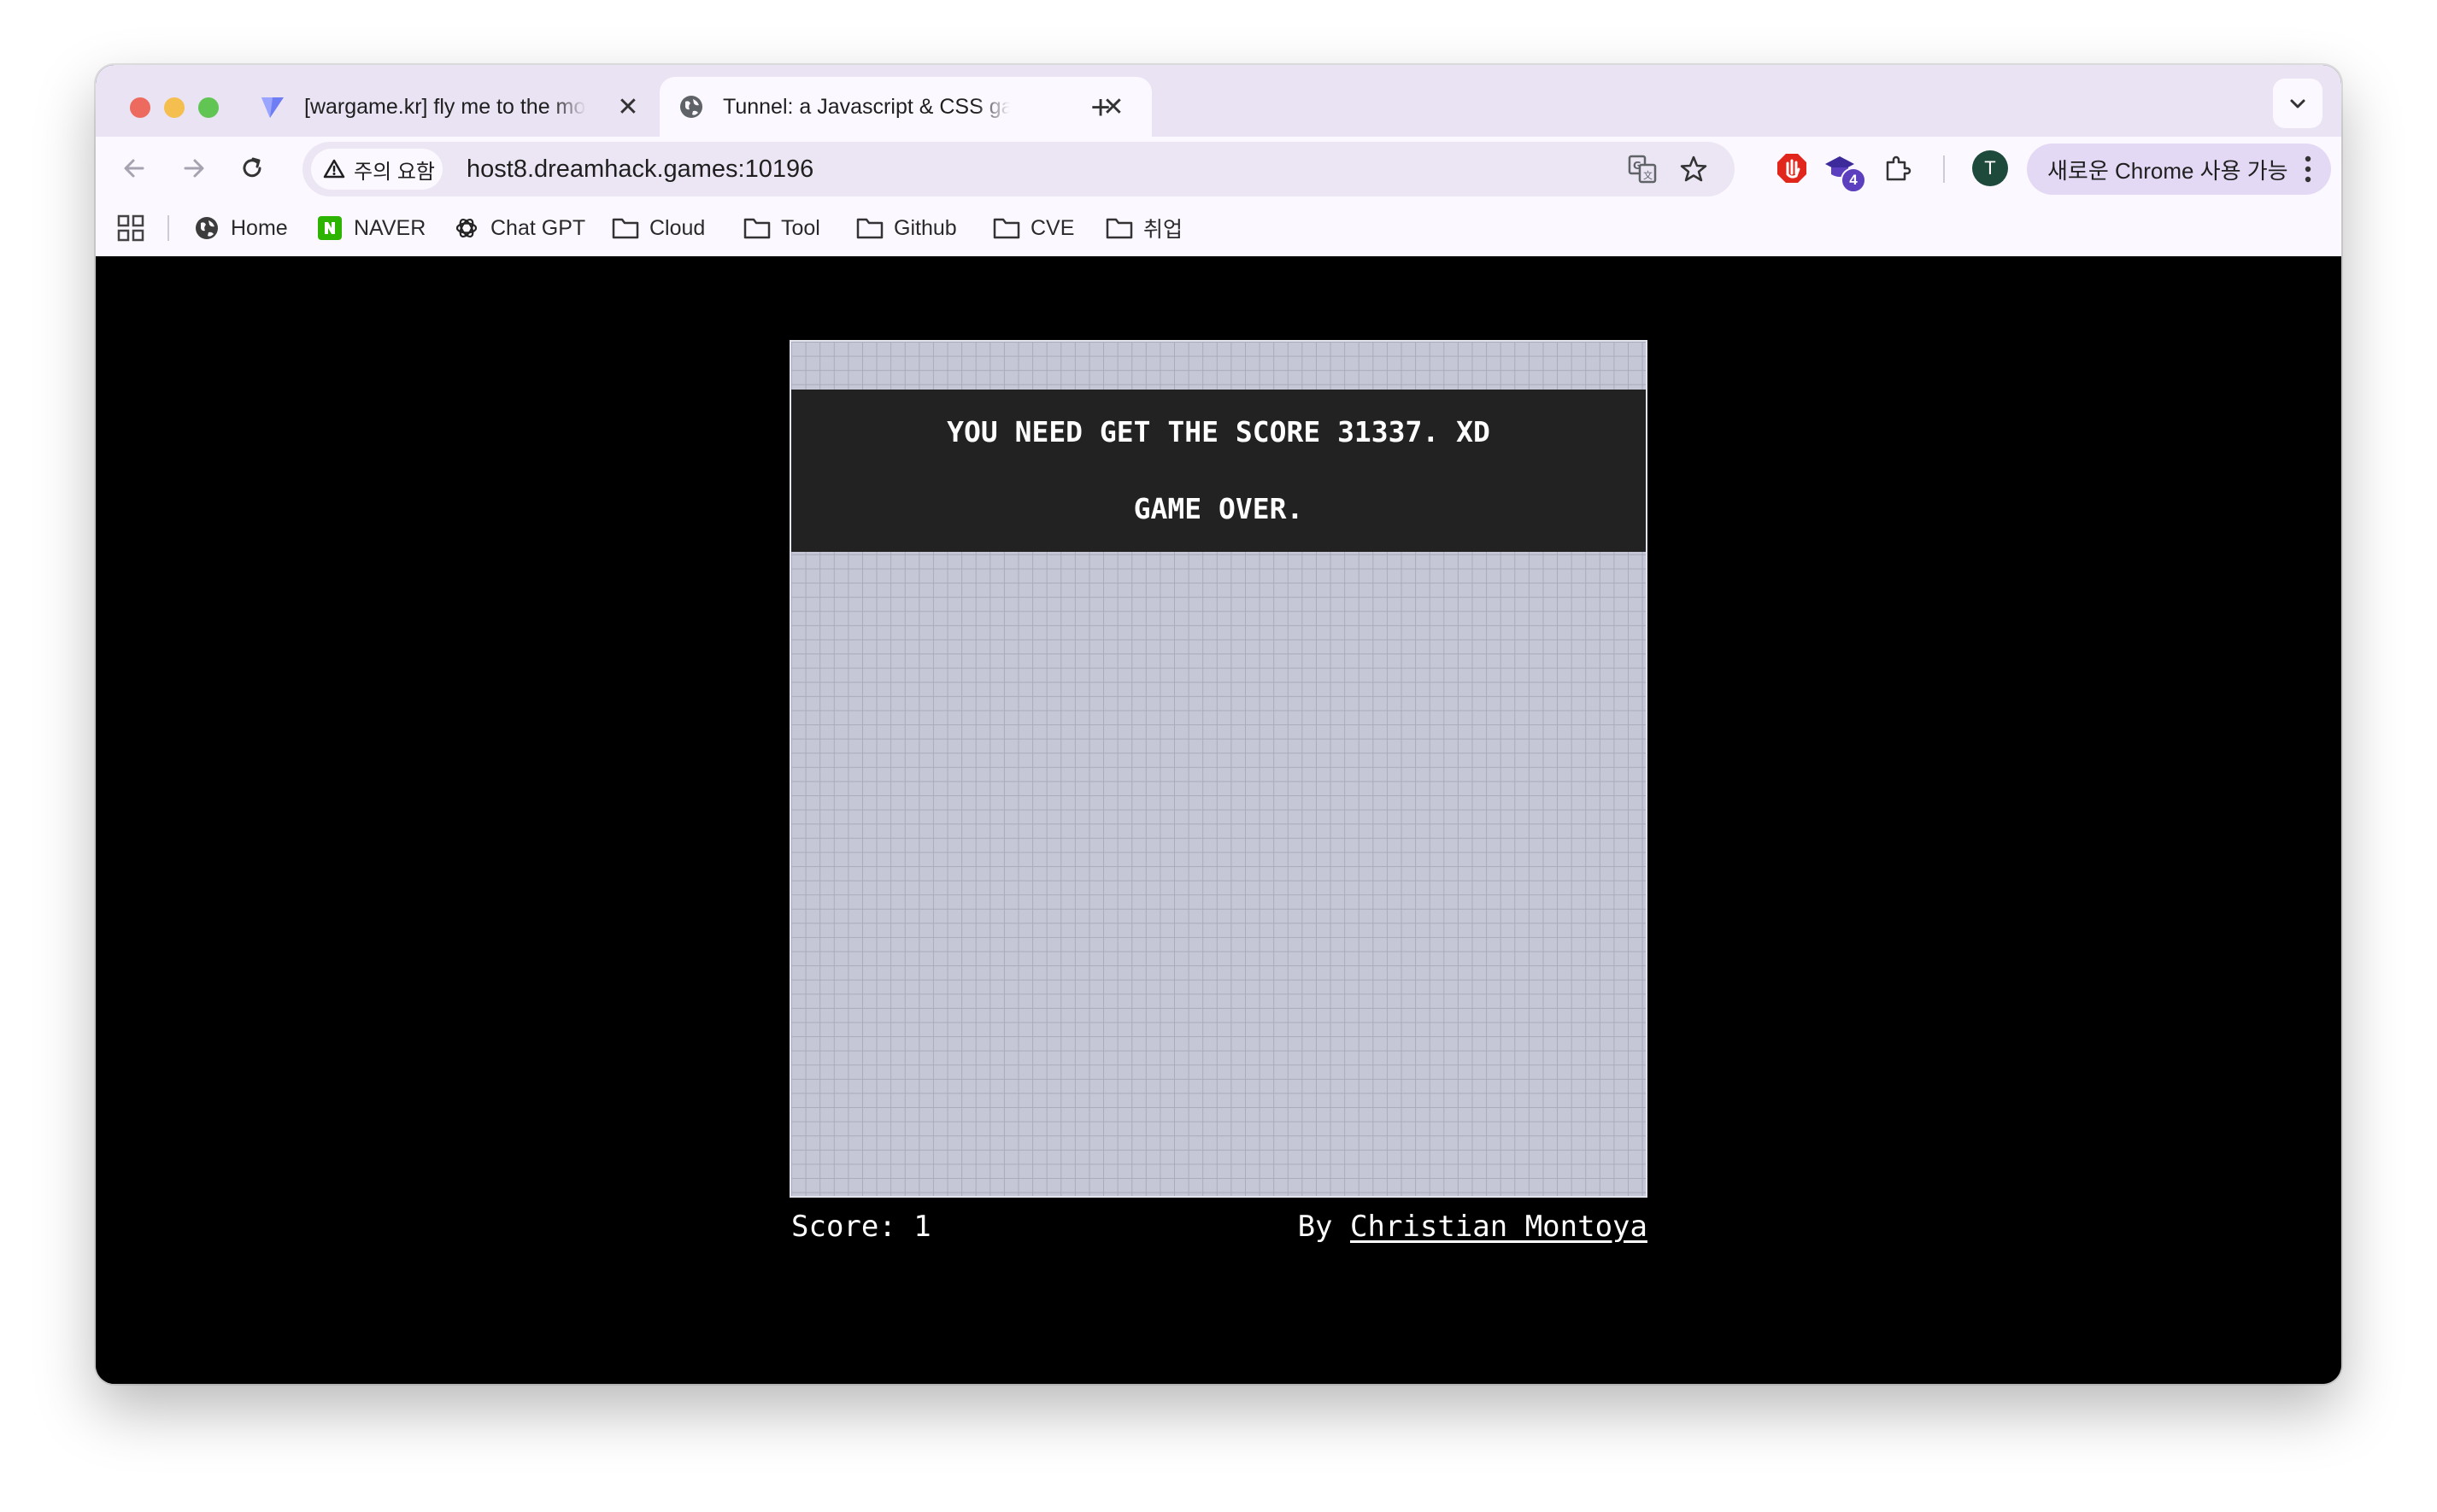 The height and width of the screenshot is (1512, 2437). Describe the element at coordinates (1315, 1227) in the screenshot. I see `by-prefix: By` at that location.